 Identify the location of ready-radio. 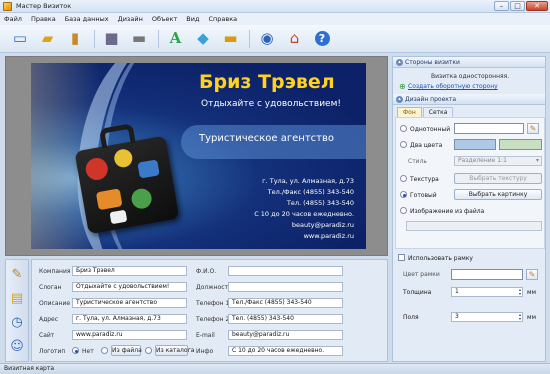
(403, 194).